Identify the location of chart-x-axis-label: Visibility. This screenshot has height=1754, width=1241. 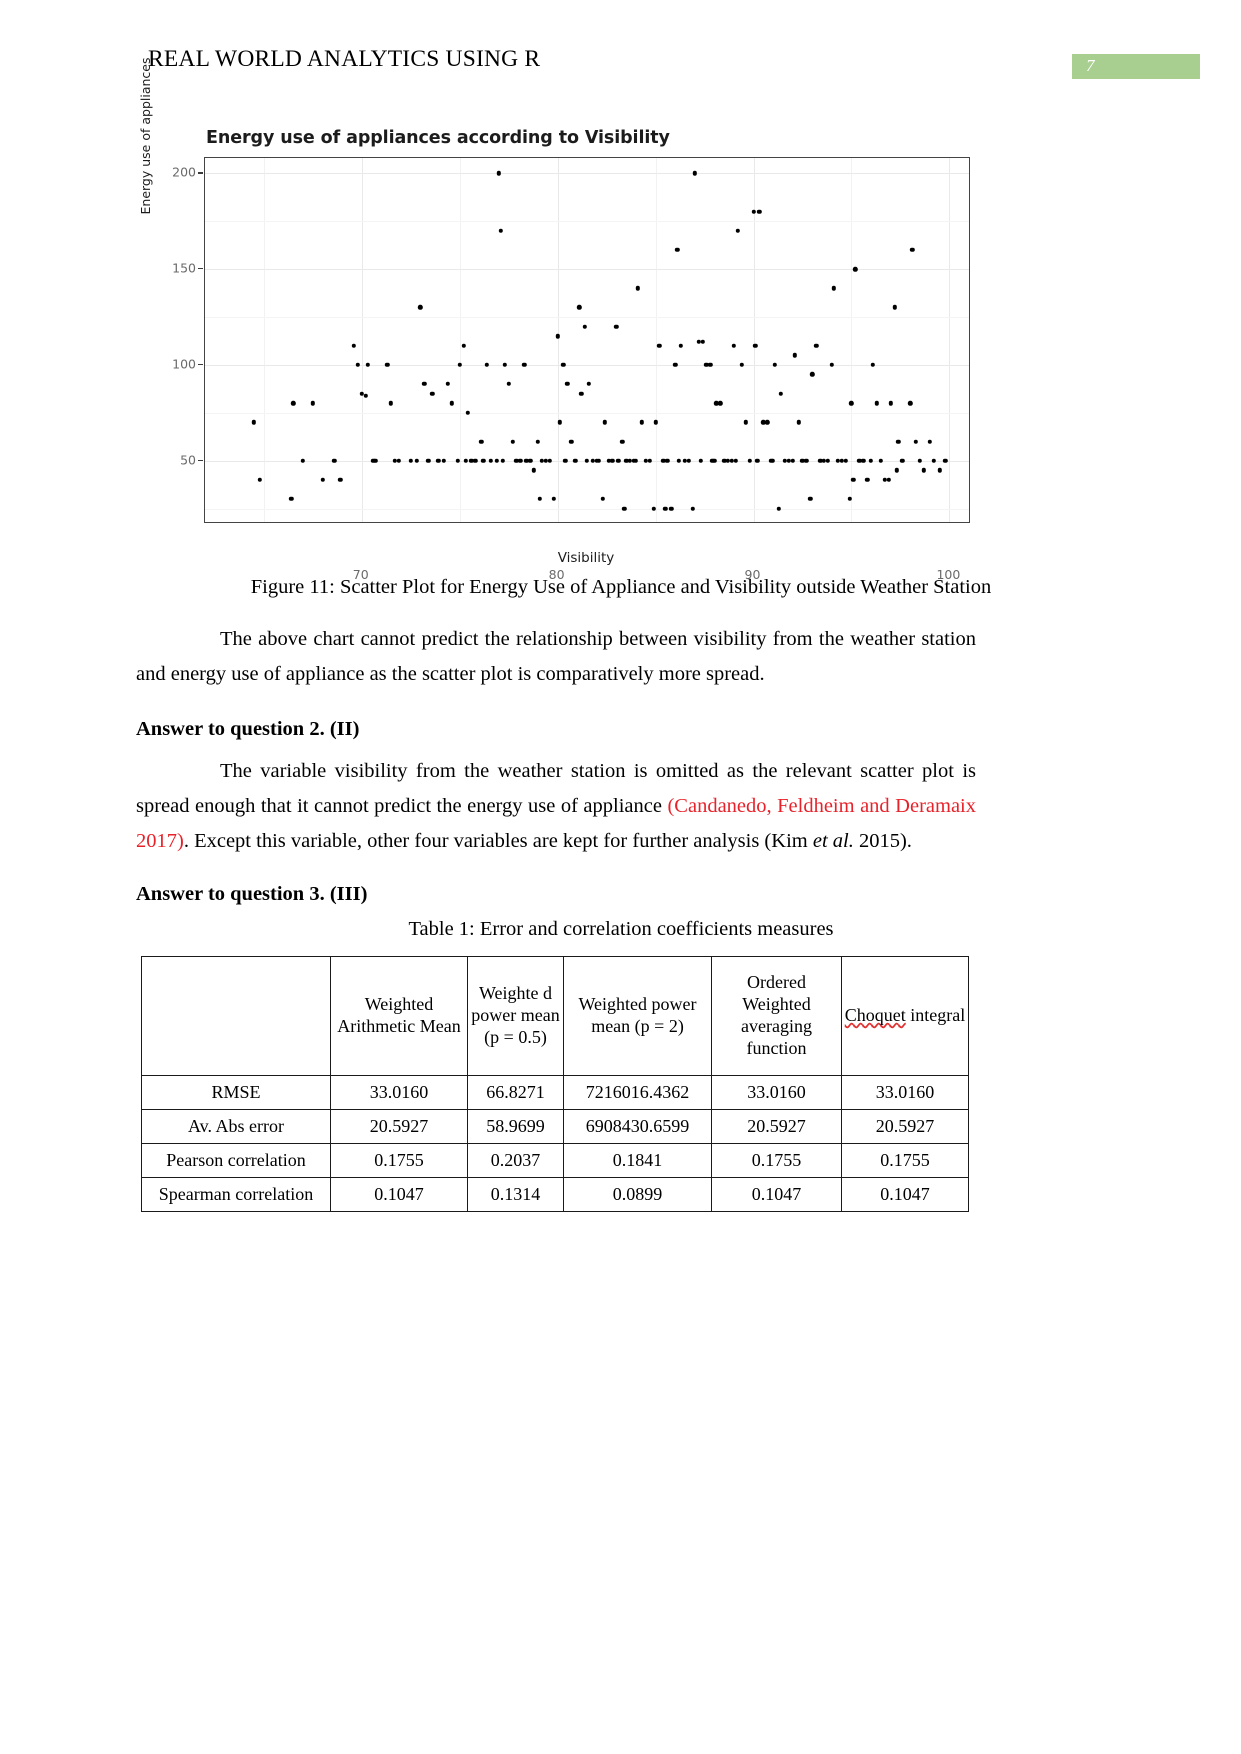
(586, 558).